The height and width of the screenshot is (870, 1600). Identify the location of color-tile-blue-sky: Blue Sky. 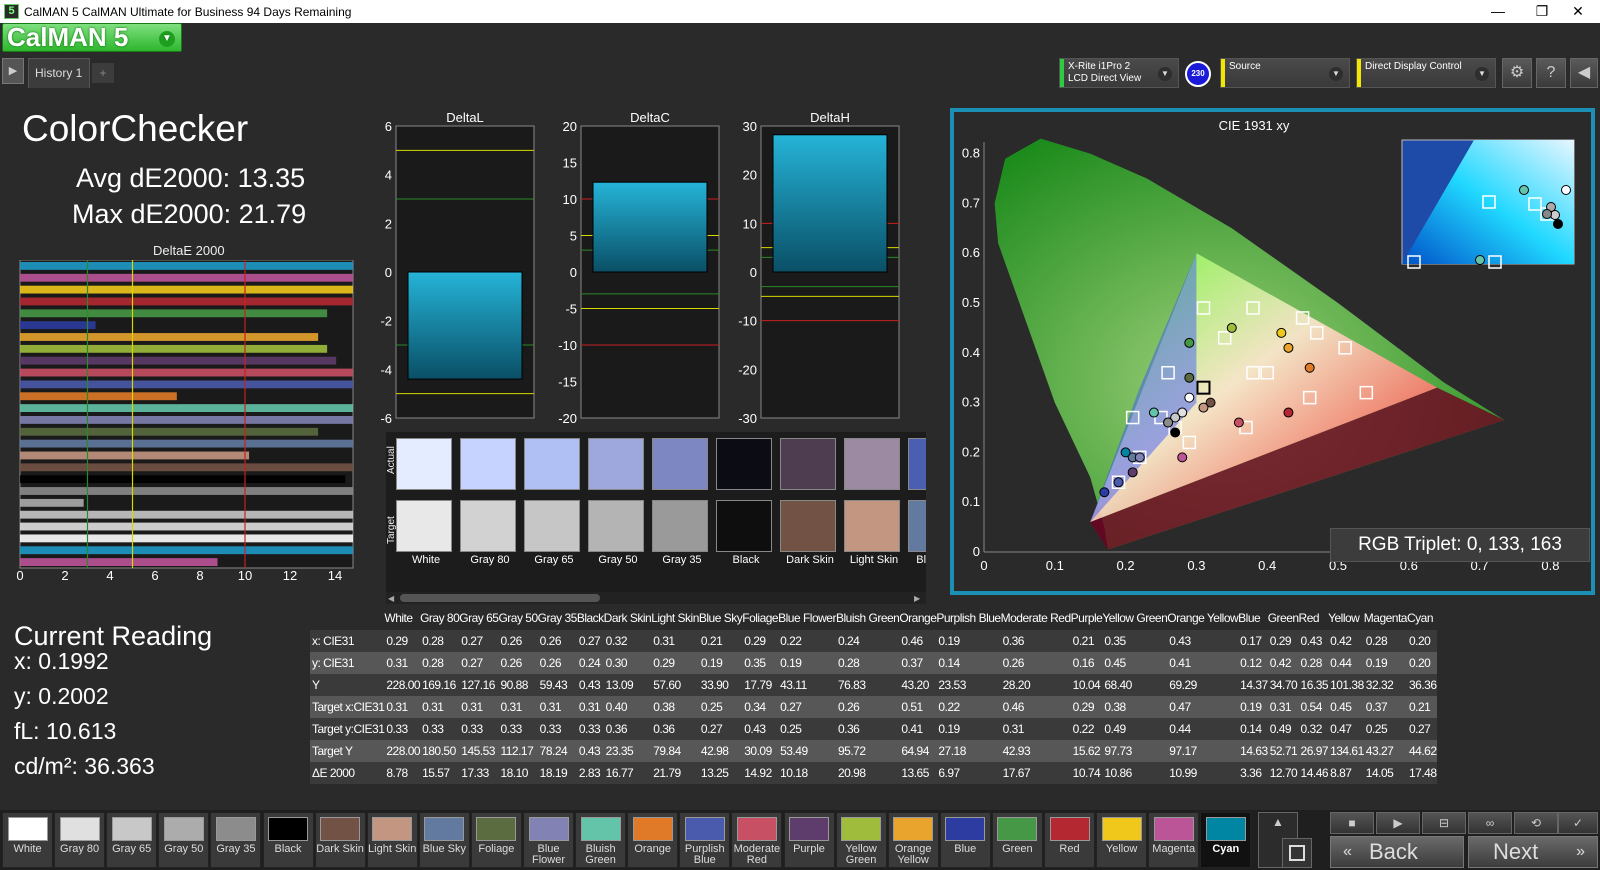
(444, 840).